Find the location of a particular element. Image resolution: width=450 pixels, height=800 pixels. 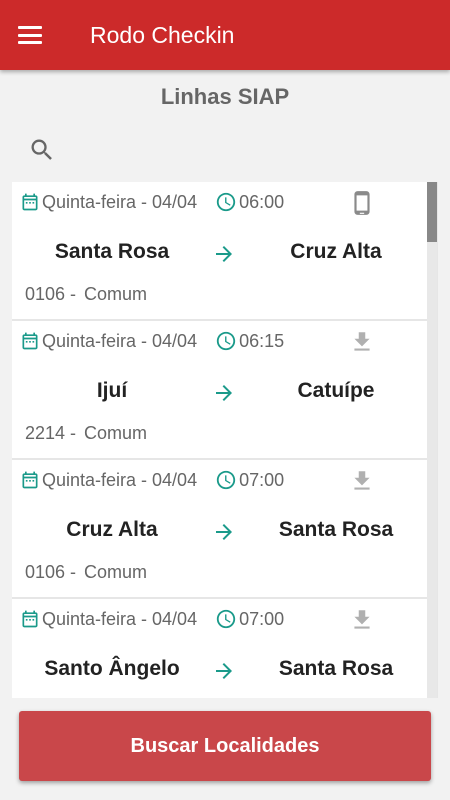

menu-button is located at coordinates (30, 35).